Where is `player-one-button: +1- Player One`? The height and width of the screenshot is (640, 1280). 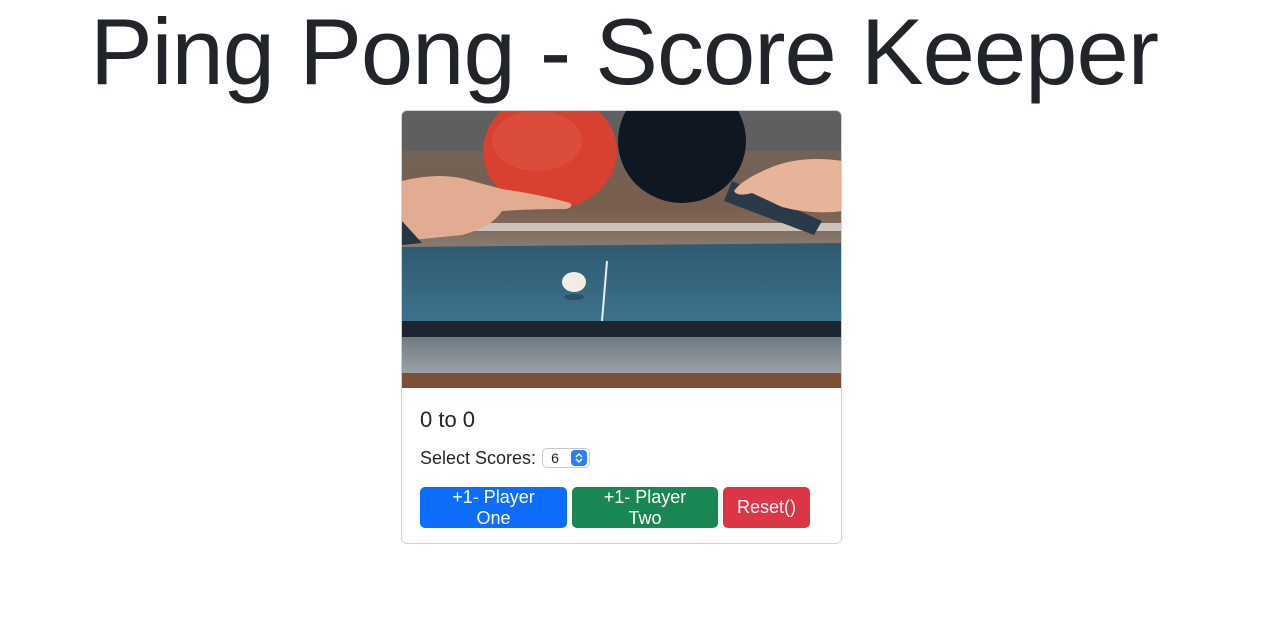
player-one-button: +1- Player One is located at coordinates (493, 507).